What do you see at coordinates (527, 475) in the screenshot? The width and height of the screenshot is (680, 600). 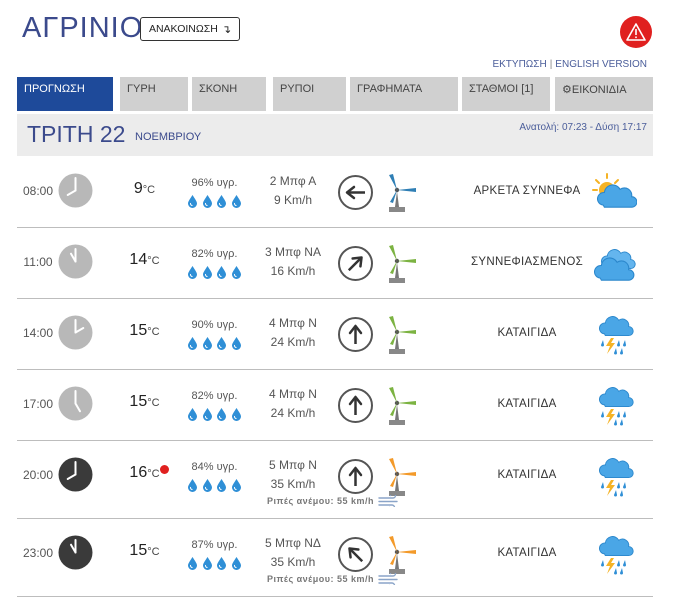 I see `weather-condition: ΚΑΤΑΙΓΙΔΑ` at bounding box center [527, 475].